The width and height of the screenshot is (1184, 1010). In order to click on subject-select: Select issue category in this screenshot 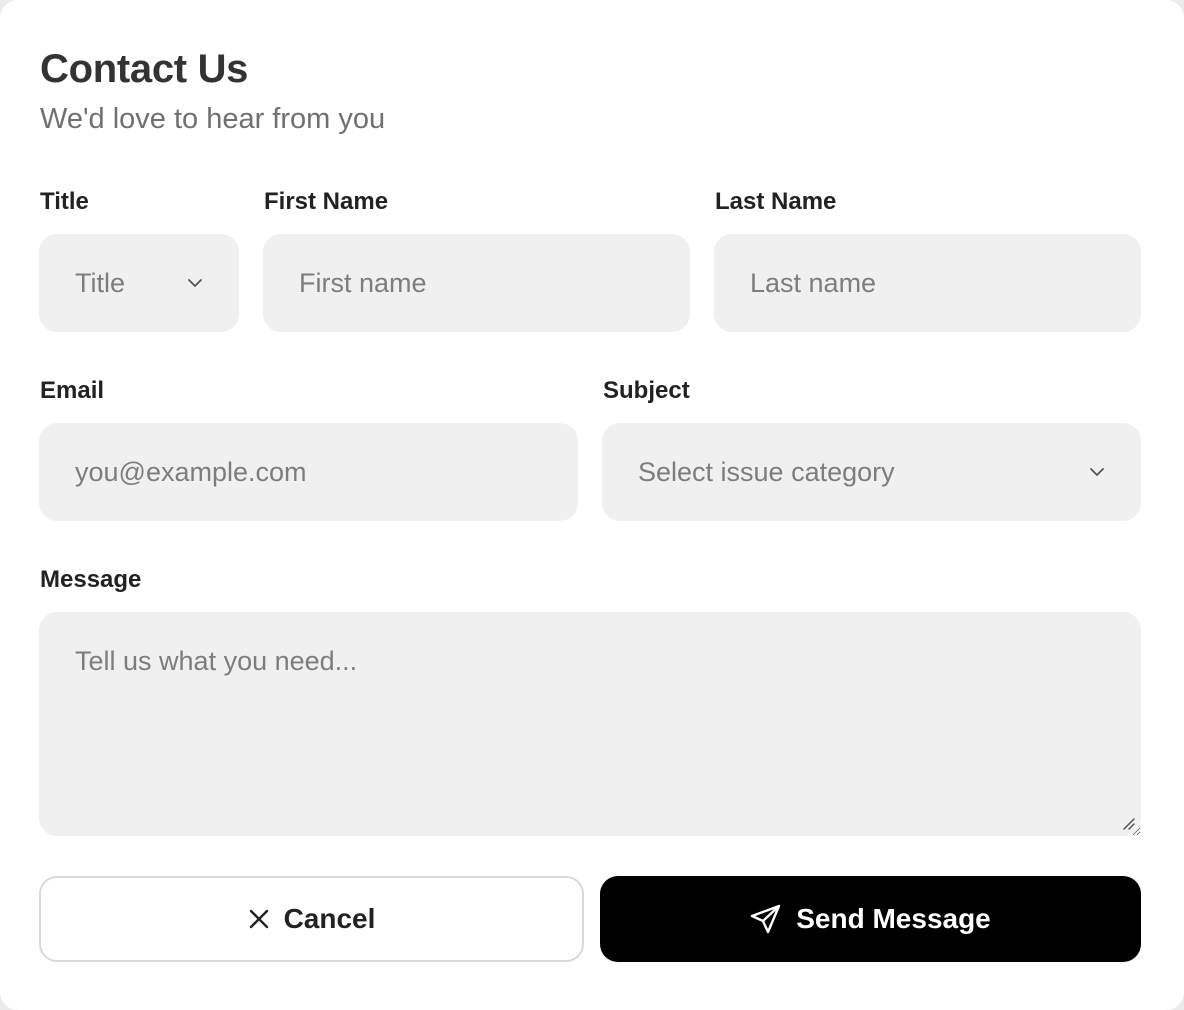, I will do `click(871, 472)`.